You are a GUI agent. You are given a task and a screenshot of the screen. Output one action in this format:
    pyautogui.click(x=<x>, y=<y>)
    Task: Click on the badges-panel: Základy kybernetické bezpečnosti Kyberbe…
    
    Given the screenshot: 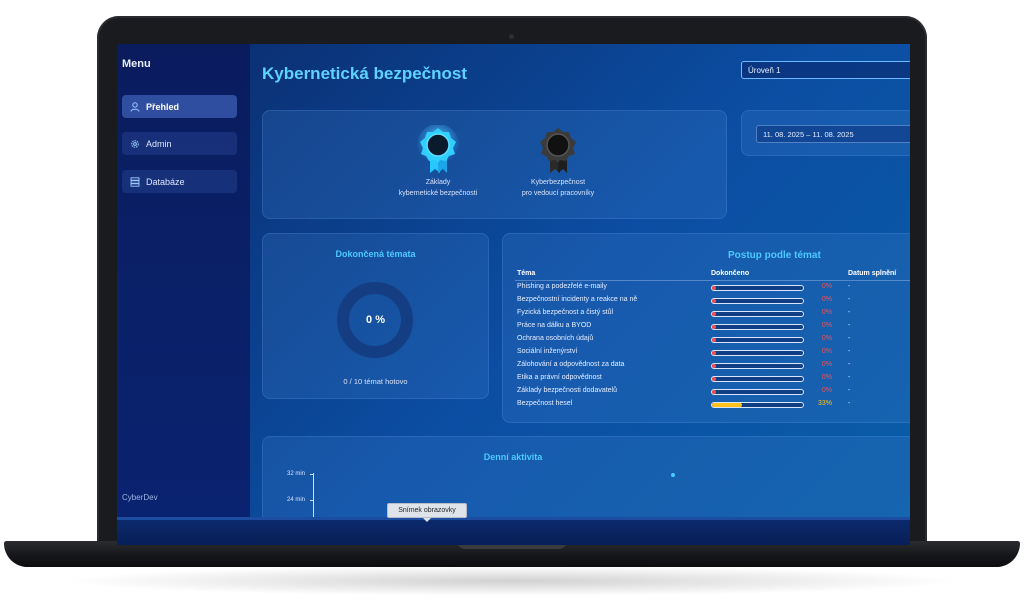 What is the action you would take?
    pyautogui.click(x=494, y=164)
    